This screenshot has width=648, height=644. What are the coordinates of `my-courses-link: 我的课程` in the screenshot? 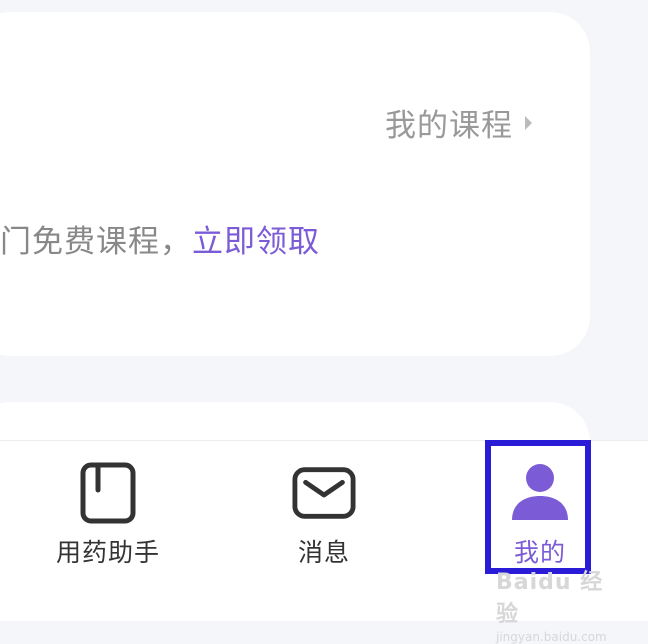 It's located at (458, 122).